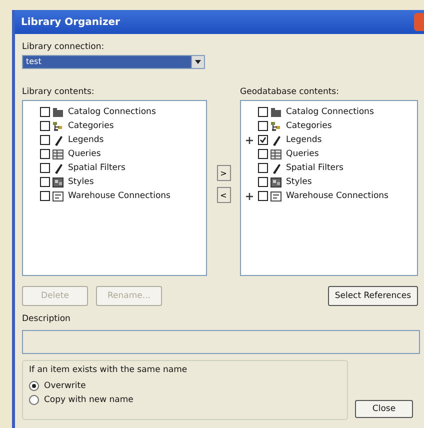  Describe the element at coordinates (198, 62) in the screenshot. I see `dropdown-arrow-icon` at that location.